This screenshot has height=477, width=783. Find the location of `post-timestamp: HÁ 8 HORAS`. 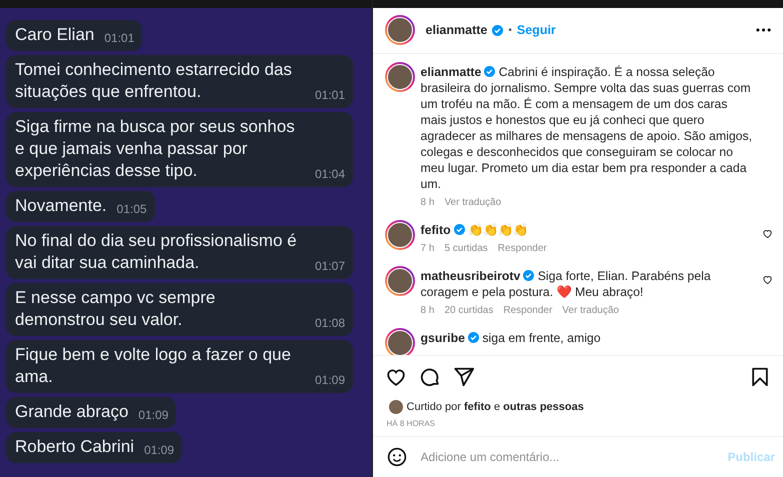

post-timestamp: HÁ 8 HORAS is located at coordinates (577, 426).